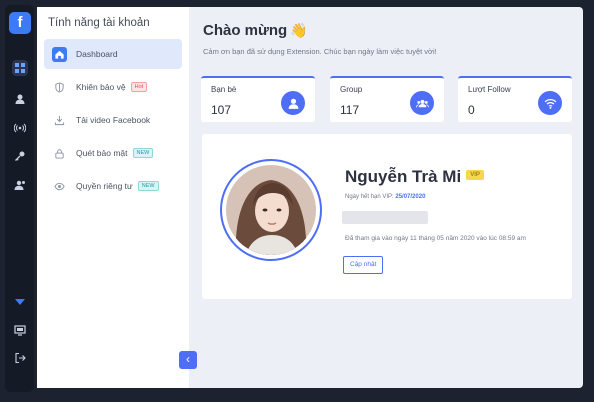  I want to click on stat-label: Lượt Follow, so click(489, 89).